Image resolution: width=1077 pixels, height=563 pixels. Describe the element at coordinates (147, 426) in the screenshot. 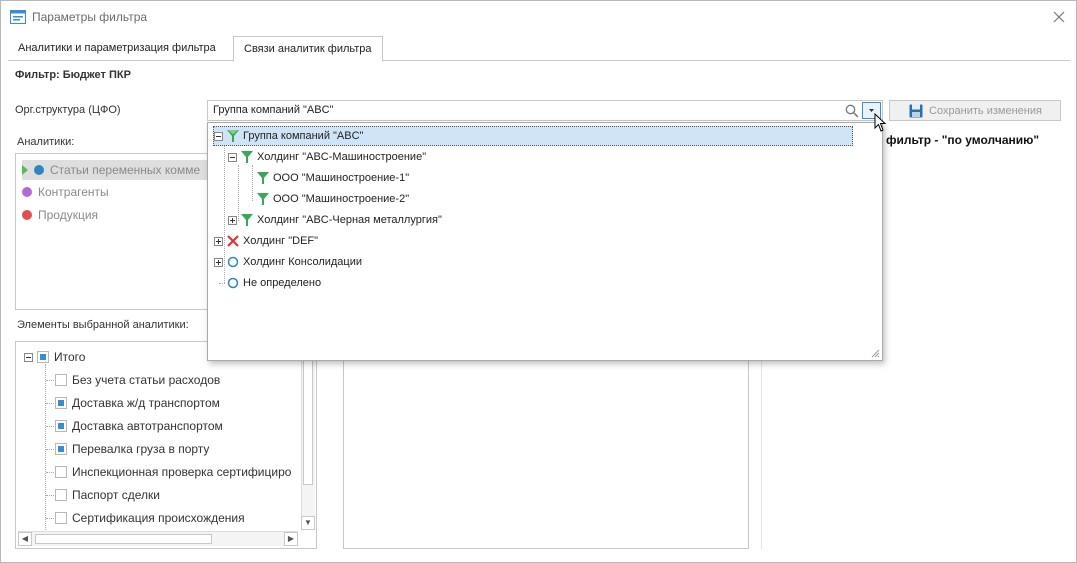

I see `tree-item-label: Доставка автотранспортом` at that location.